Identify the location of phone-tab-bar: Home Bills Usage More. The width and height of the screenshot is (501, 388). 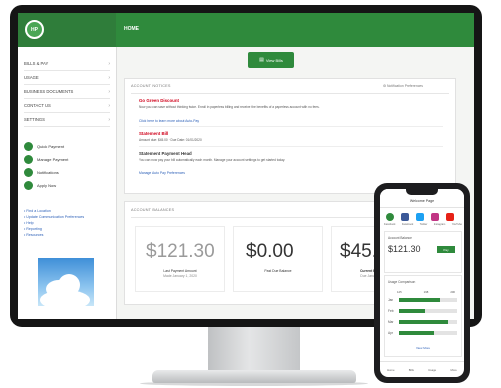
(422, 369).